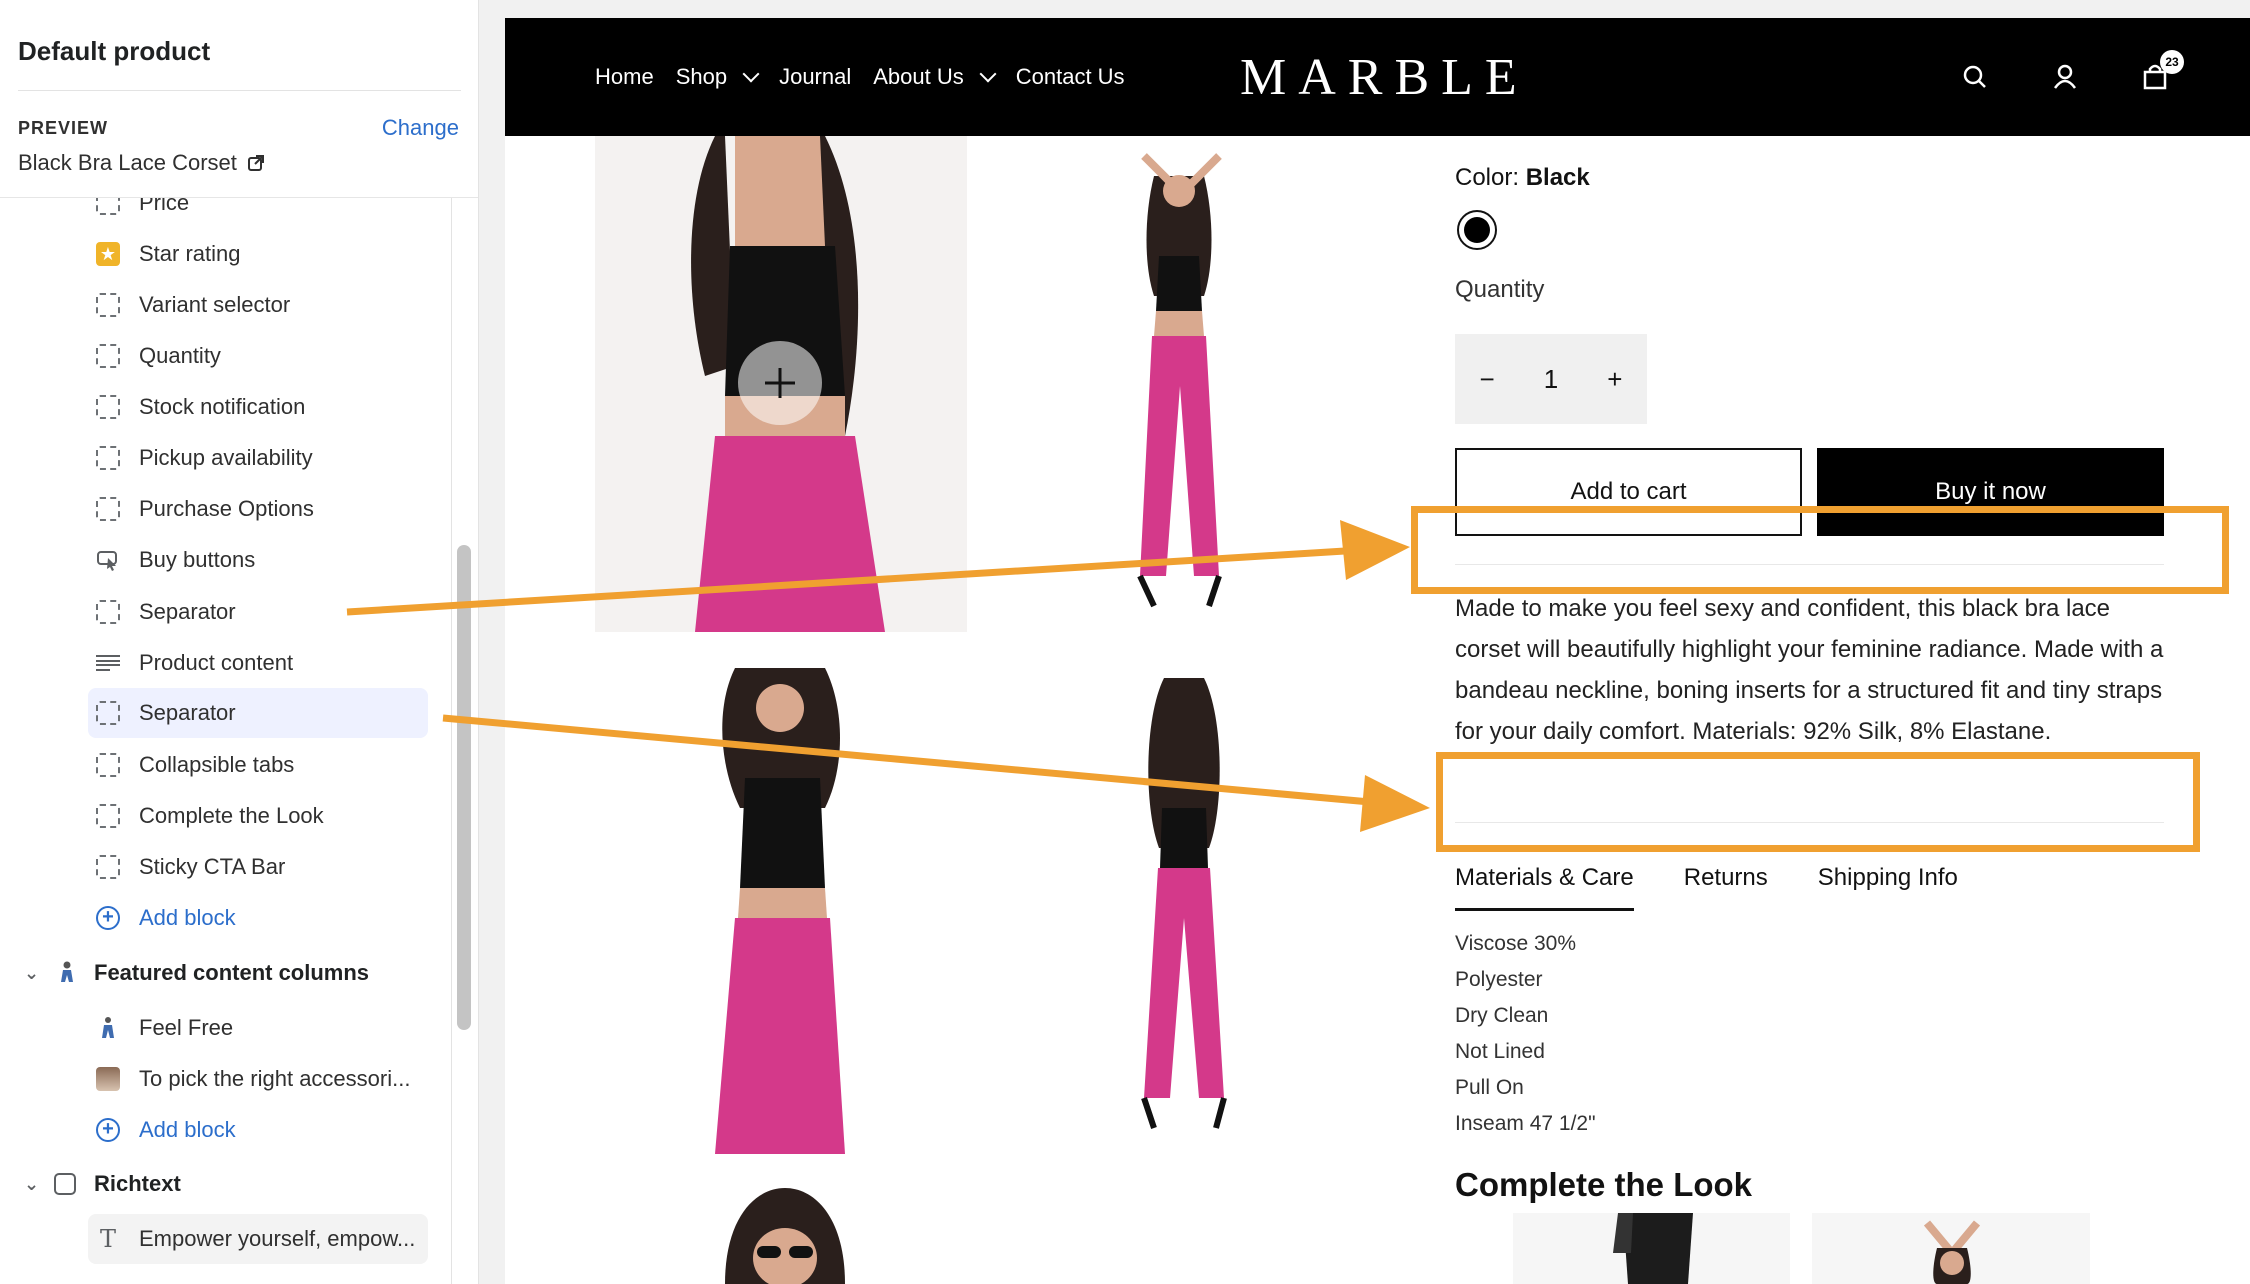  I want to click on text-lines-icon, so click(108, 663).